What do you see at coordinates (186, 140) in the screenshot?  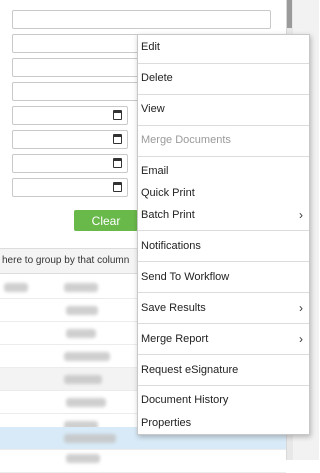 I see `menu-item-merge-documents: Merge Documents` at bounding box center [186, 140].